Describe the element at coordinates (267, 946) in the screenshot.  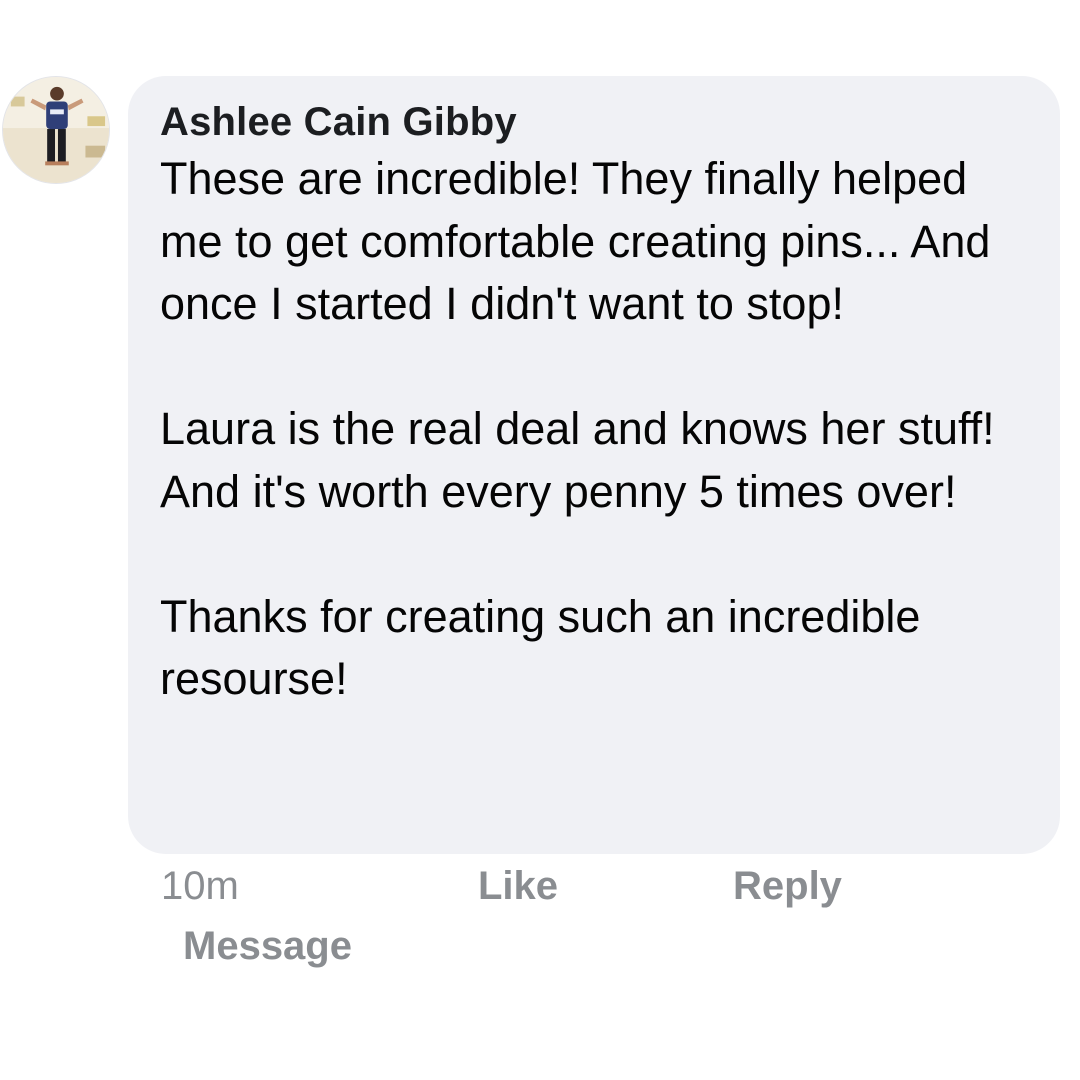
I see `message-button: Message` at that location.